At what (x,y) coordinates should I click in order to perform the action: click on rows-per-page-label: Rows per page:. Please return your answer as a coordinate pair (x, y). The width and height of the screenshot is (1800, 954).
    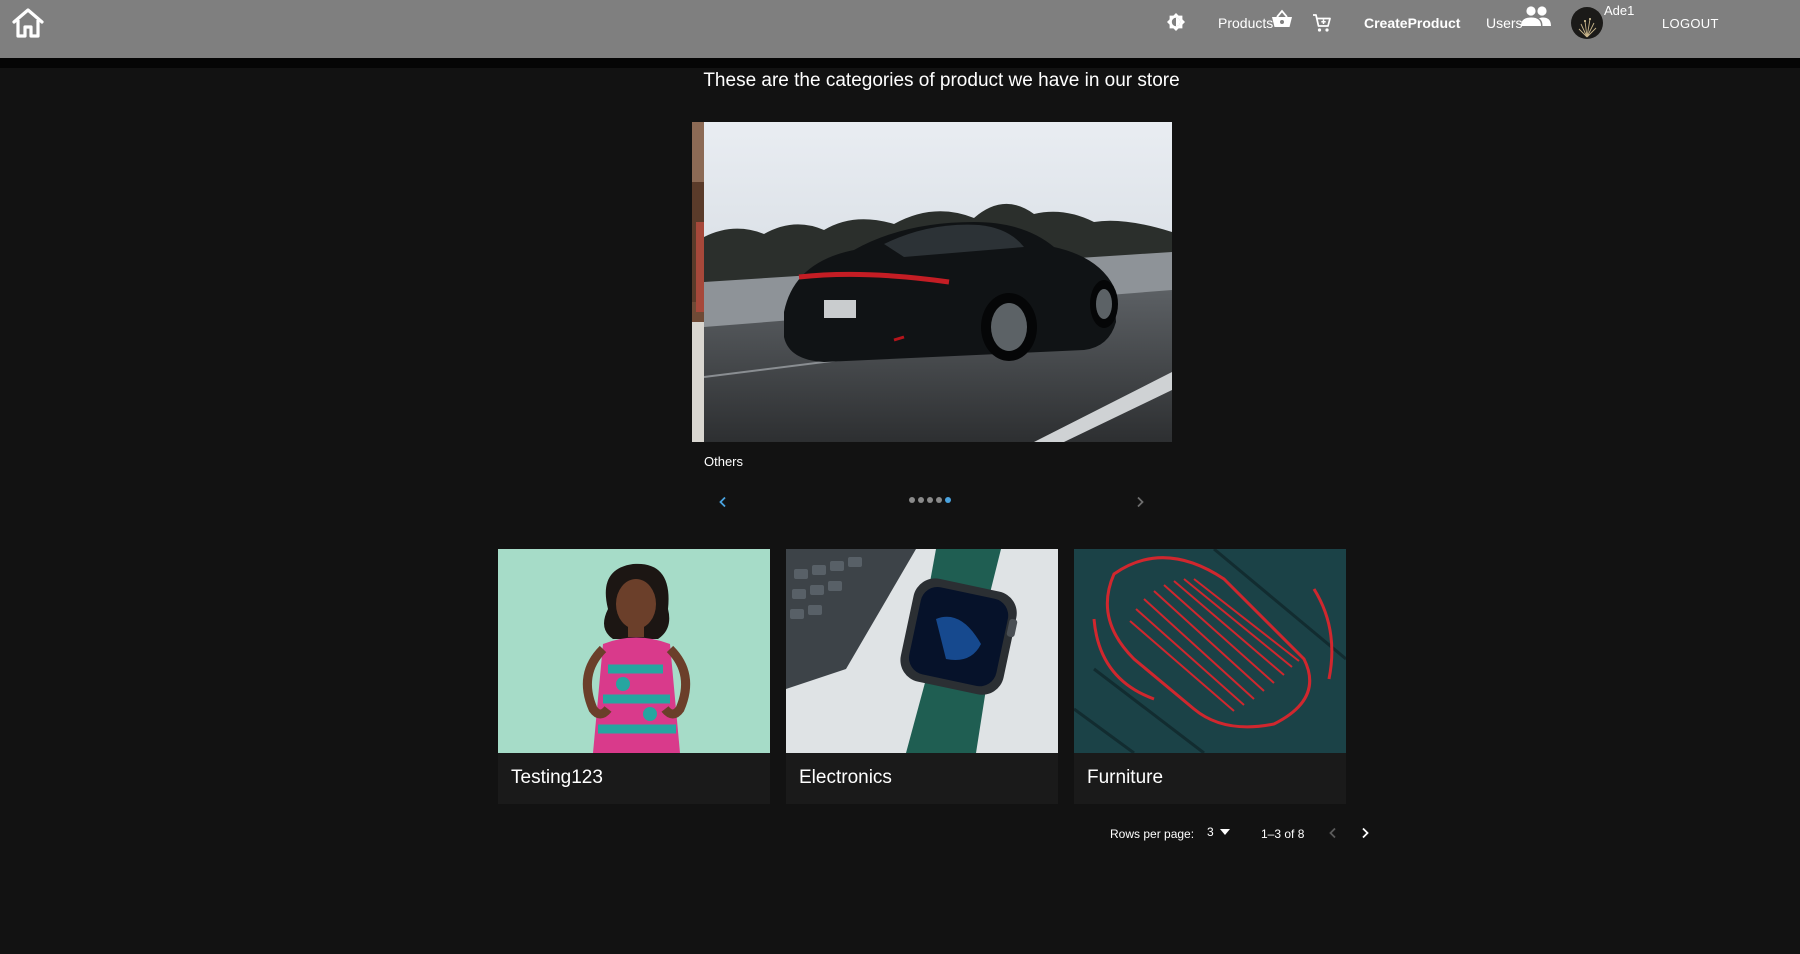
    Looking at the image, I should click on (1152, 834).